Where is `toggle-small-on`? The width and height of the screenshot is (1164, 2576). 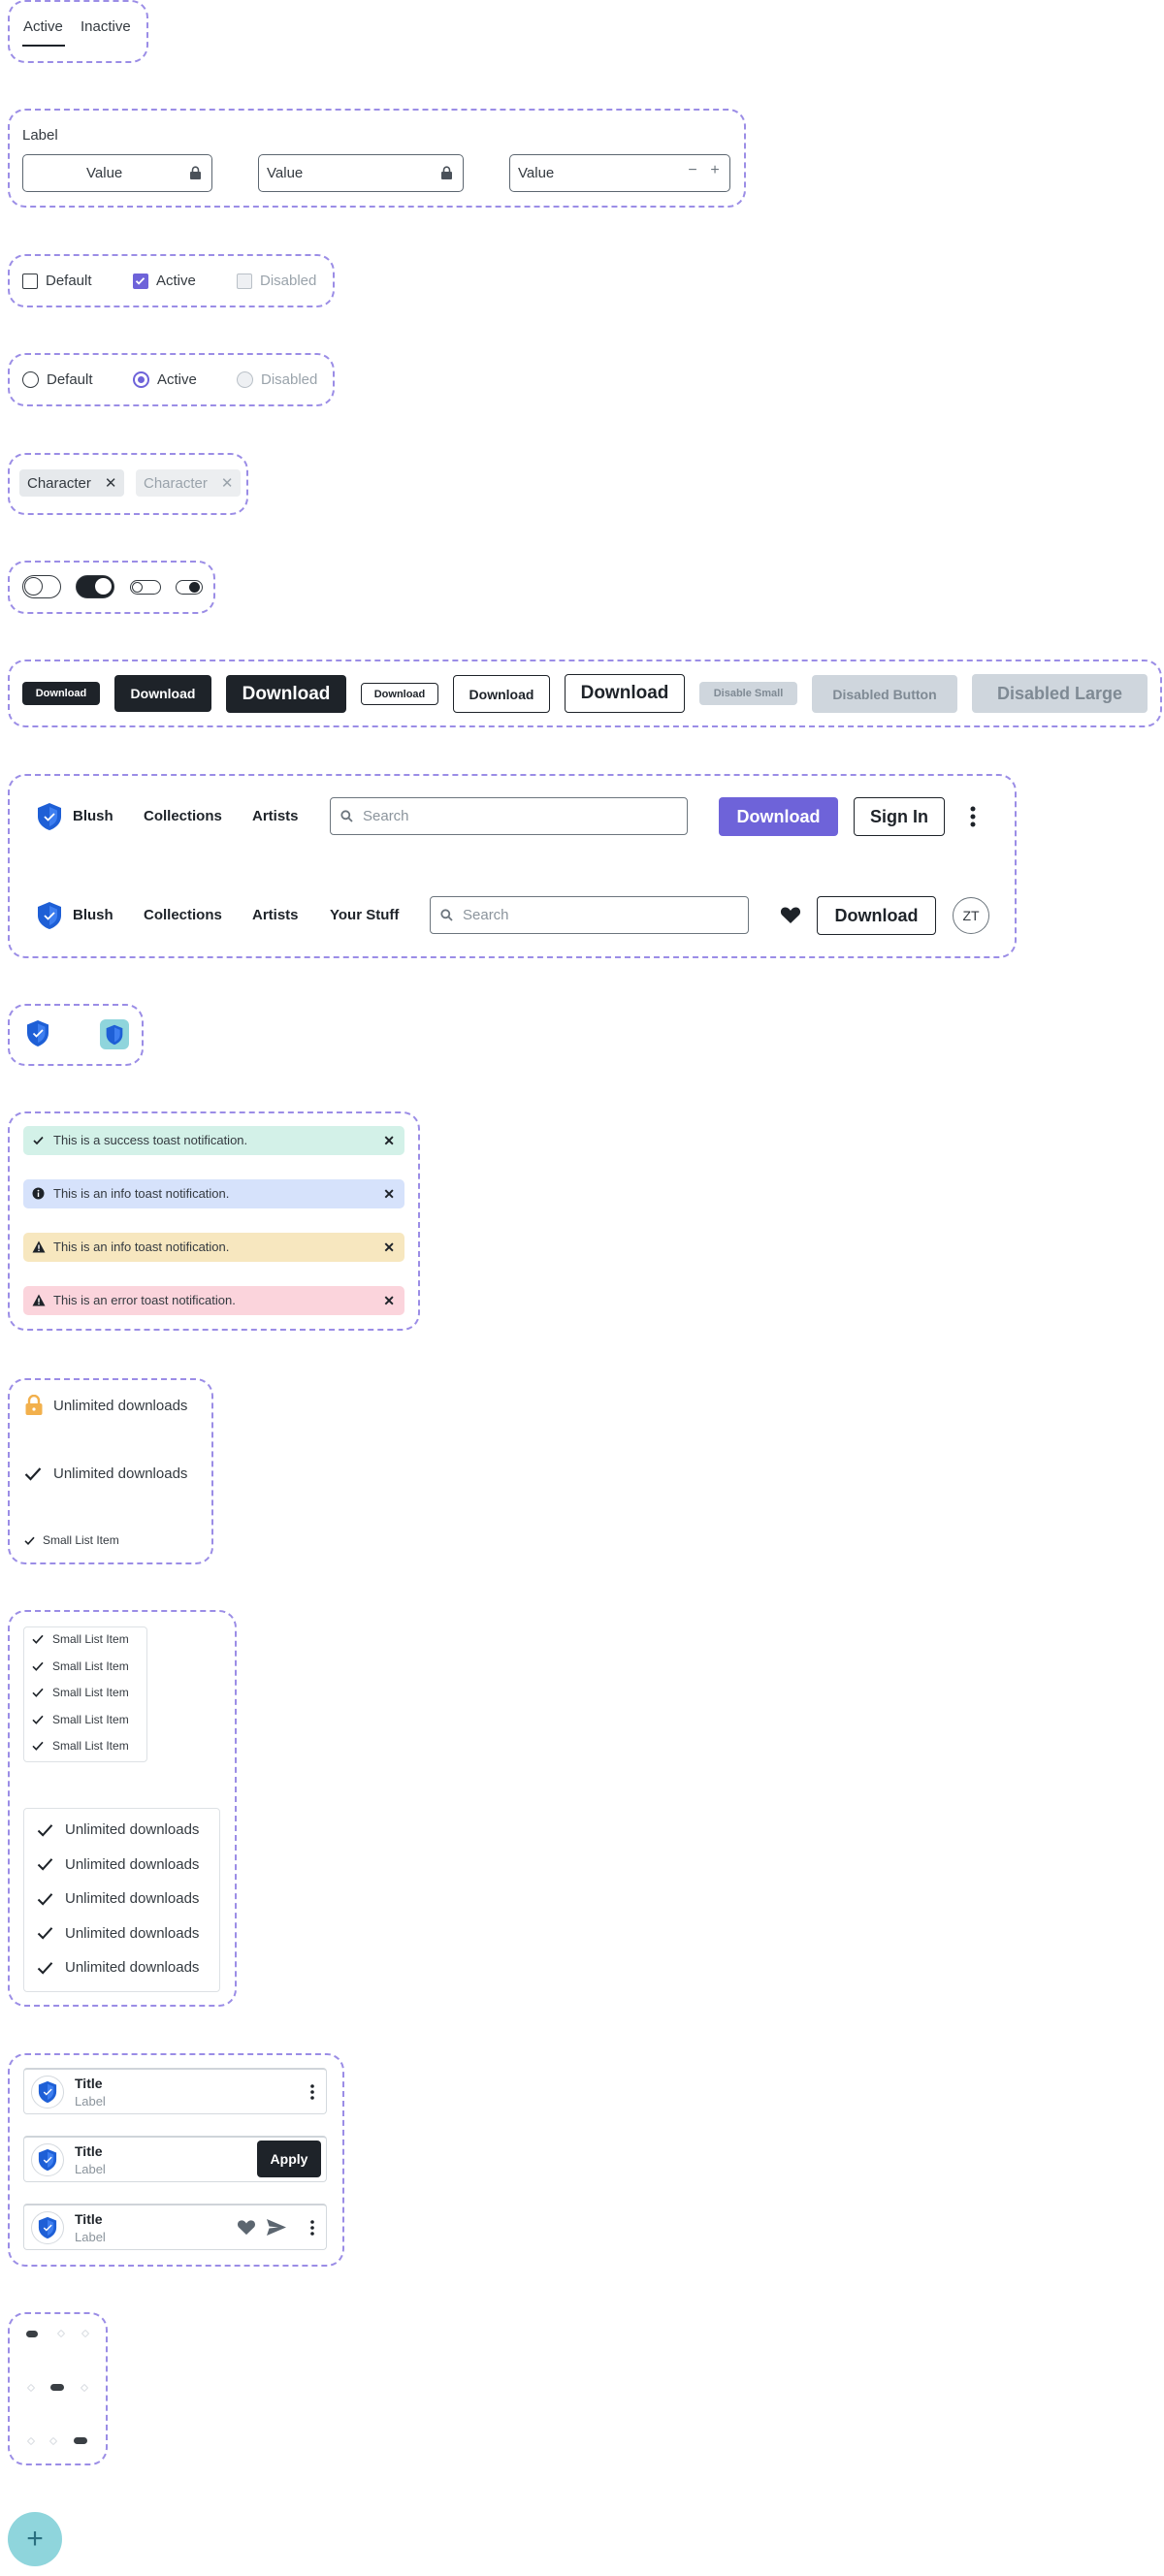
toggle-small-on is located at coordinates (189, 587).